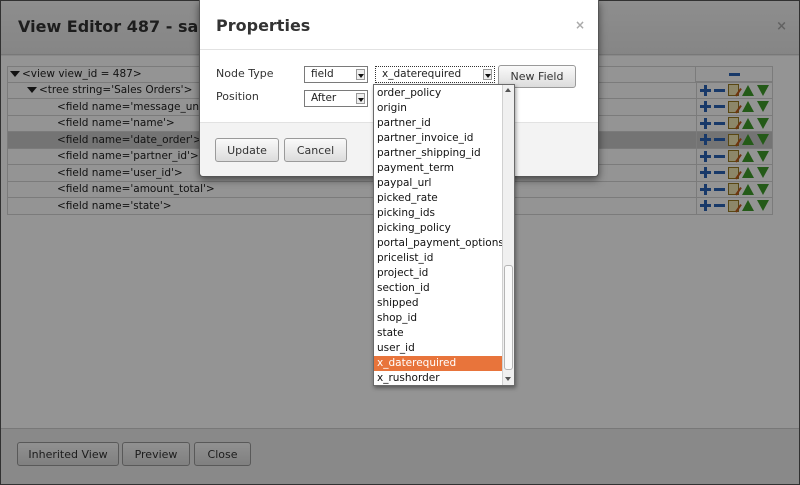 The image size is (800, 485). Describe the element at coordinates (438, 333) in the screenshot. I see `dropdown-option: state` at that location.